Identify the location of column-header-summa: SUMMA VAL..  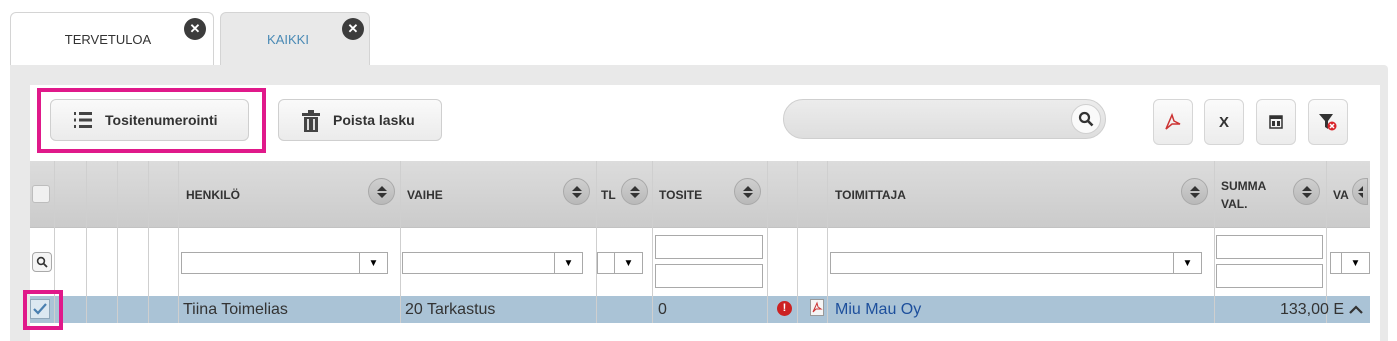
(1251, 194).